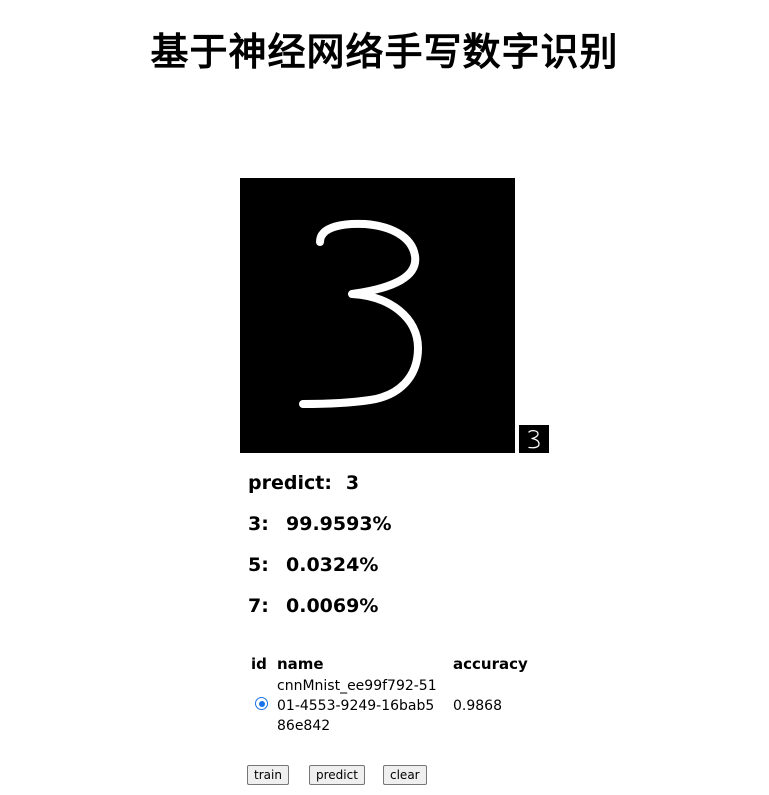 Image resolution: width=769 pixels, height=795 pixels. I want to click on probability-value: 99.9593%, so click(339, 524).